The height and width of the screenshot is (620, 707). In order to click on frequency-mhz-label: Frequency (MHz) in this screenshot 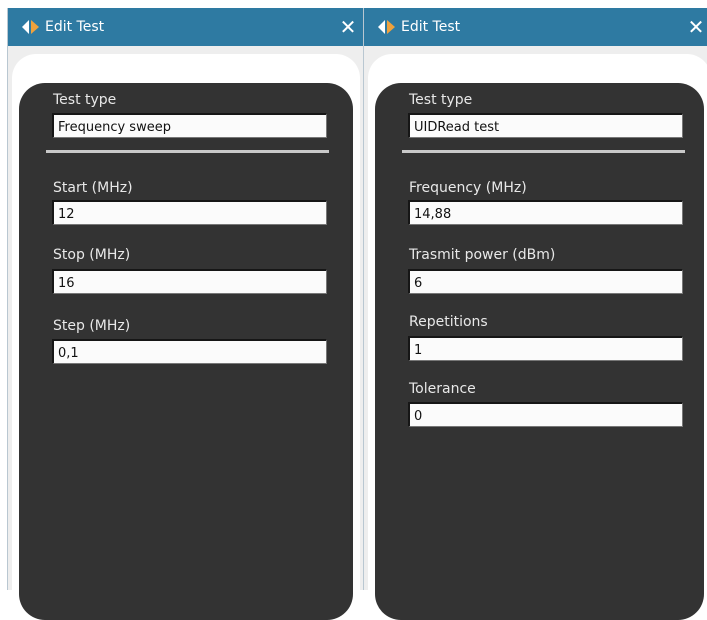, I will do `click(468, 188)`.